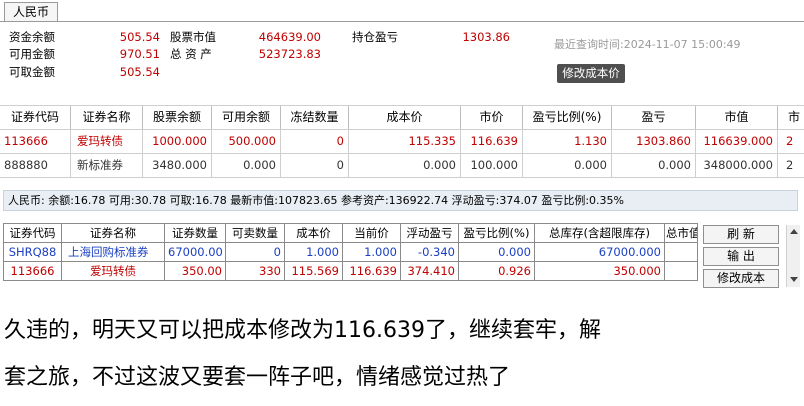  I want to click on cell-code: 888880, so click(35, 165).